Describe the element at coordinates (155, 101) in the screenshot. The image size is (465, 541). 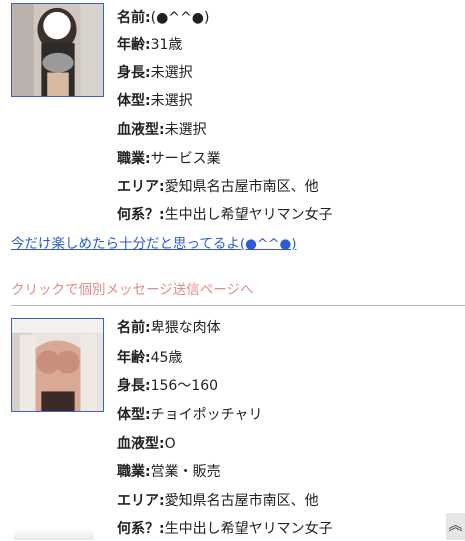
I see `body-type-row: 体型:未選択` at that location.